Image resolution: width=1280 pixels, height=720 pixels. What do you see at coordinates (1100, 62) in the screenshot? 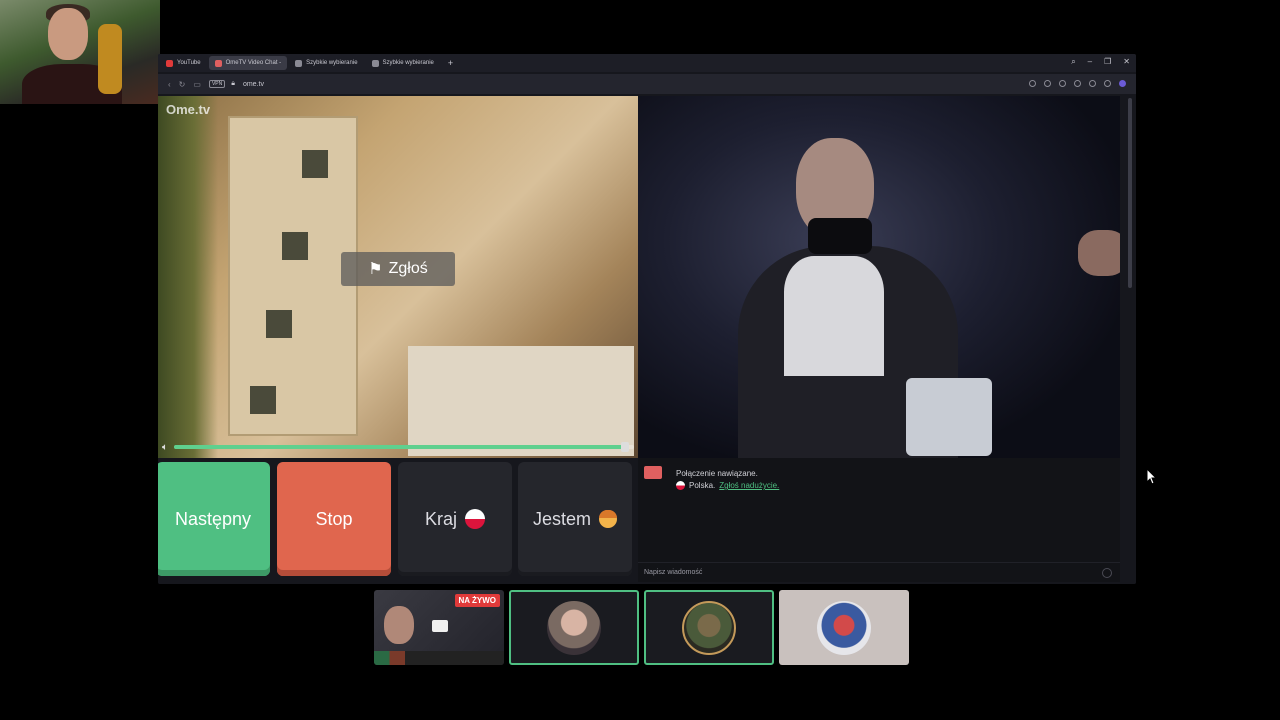
I see `window-controls: ⌕ – ❐ ✕` at bounding box center [1100, 62].